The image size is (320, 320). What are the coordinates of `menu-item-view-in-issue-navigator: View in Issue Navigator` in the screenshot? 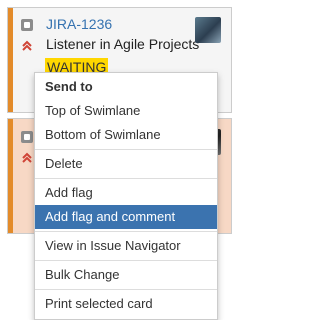 It's located at (126, 246).